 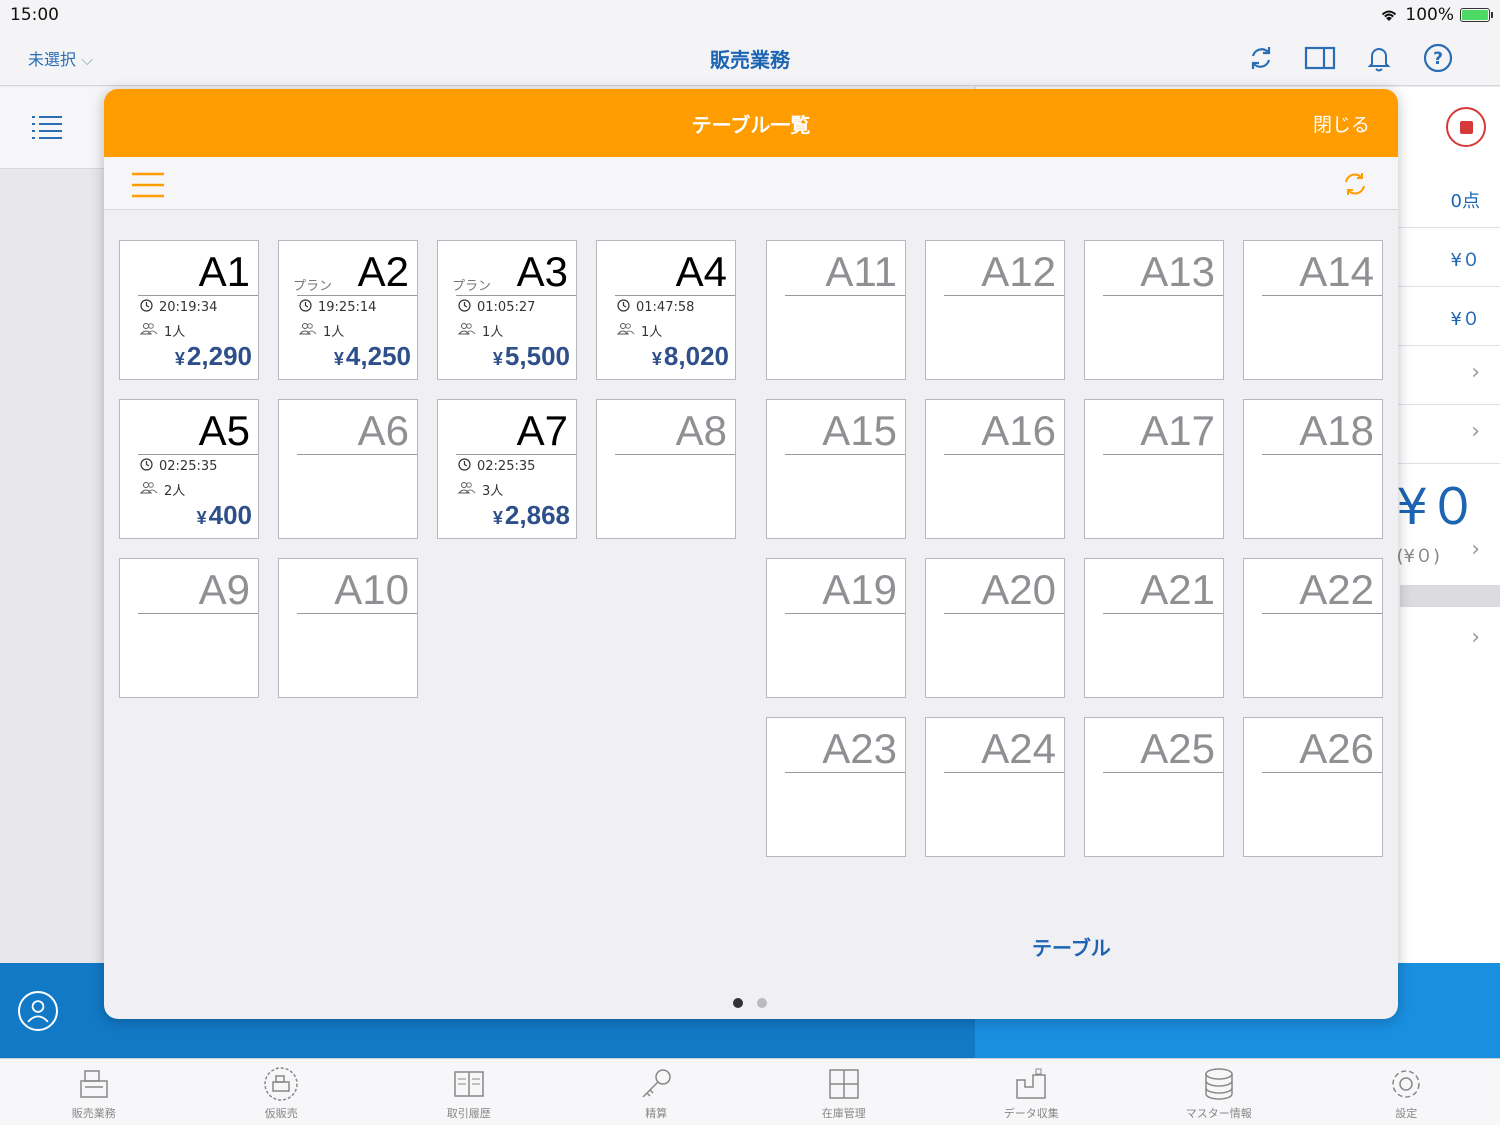 I want to click on table-tile-a1: A1 20:19:34 1人 ¥2,290, so click(x=189, y=310).